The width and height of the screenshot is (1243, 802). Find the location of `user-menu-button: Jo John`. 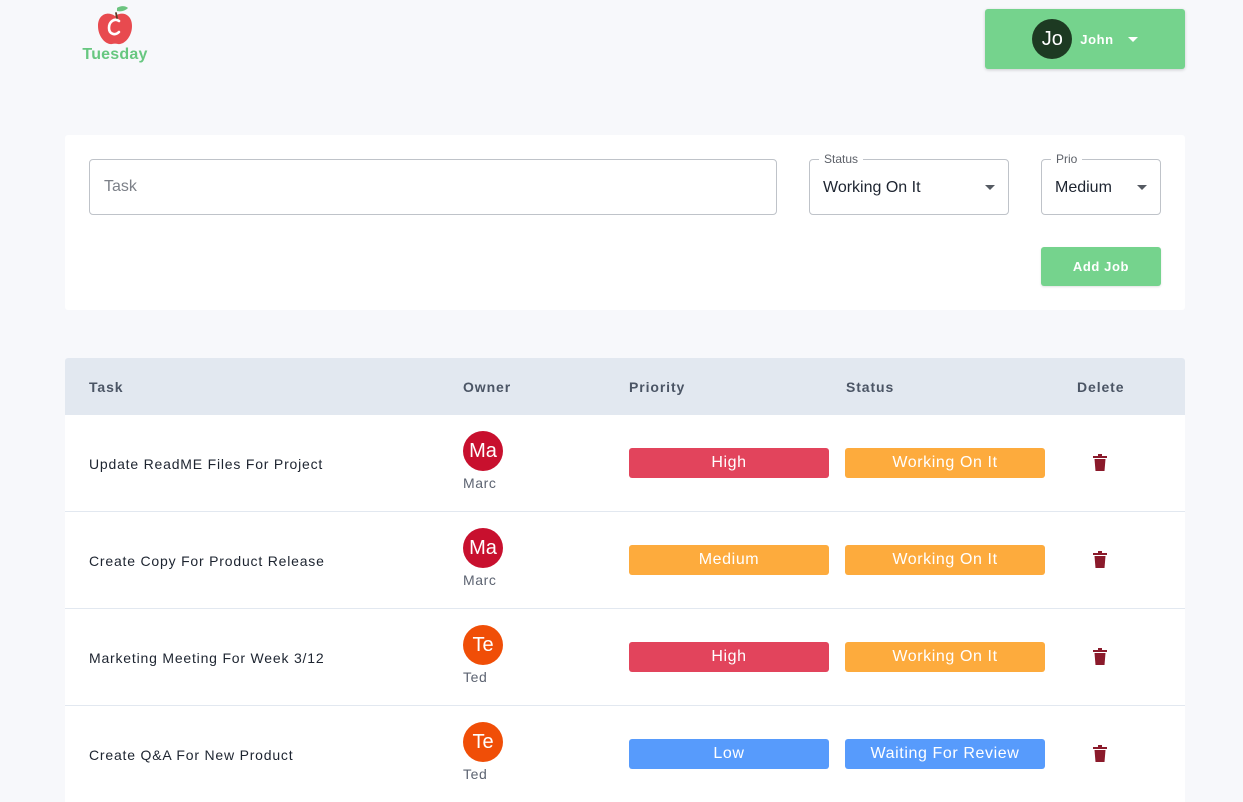

user-menu-button: Jo John is located at coordinates (1085, 39).